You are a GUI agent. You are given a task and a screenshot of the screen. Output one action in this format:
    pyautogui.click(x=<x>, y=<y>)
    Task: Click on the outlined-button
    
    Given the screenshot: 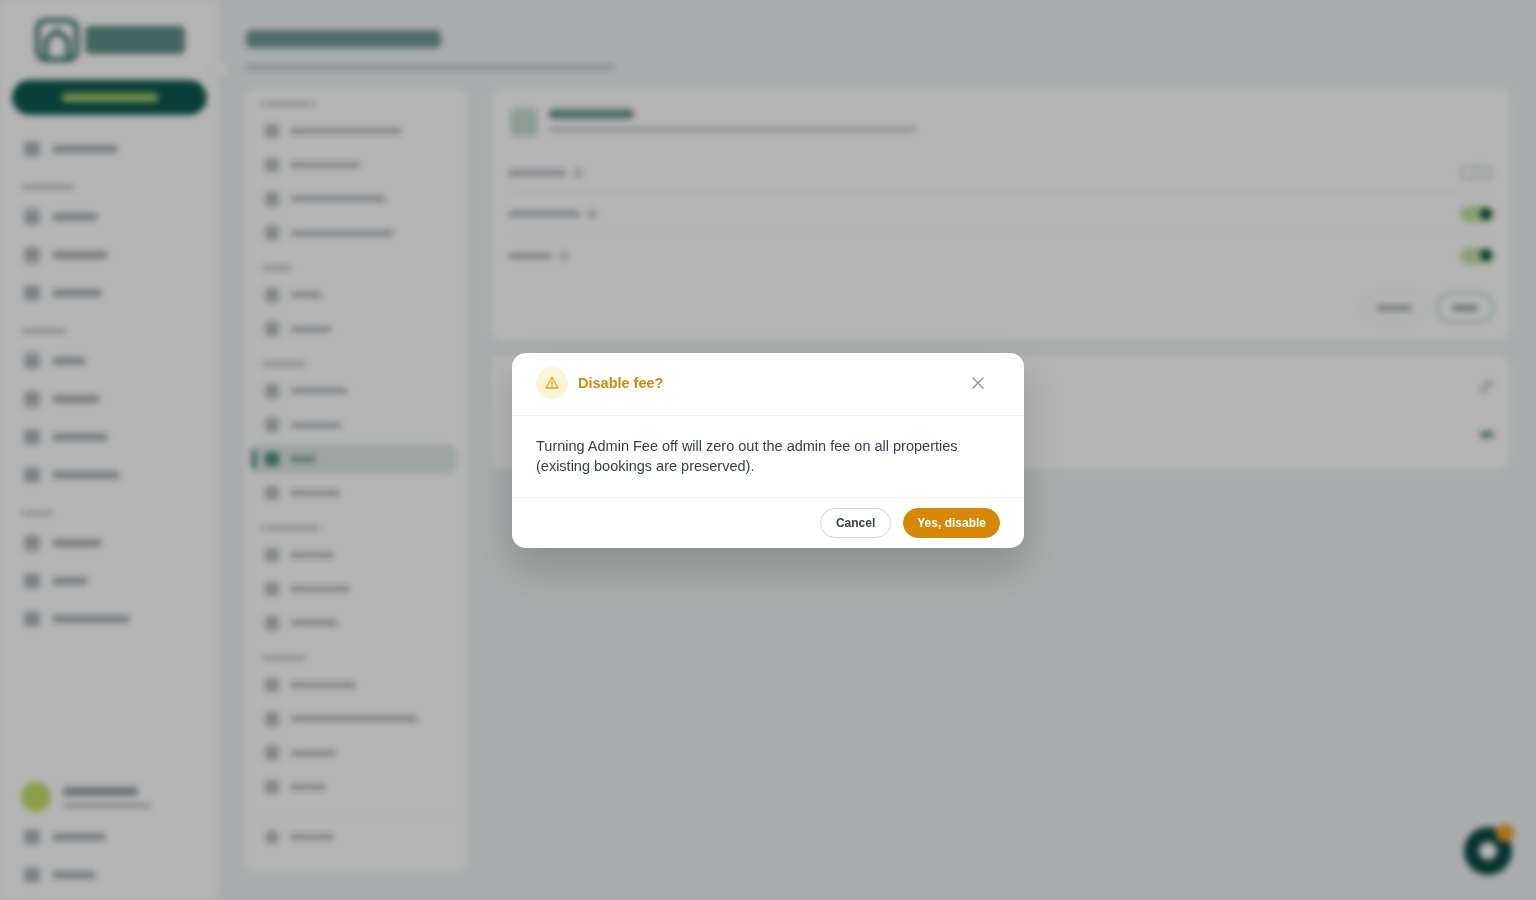 What is the action you would take?
    pyautogui.click(x=1465, y=307)
    